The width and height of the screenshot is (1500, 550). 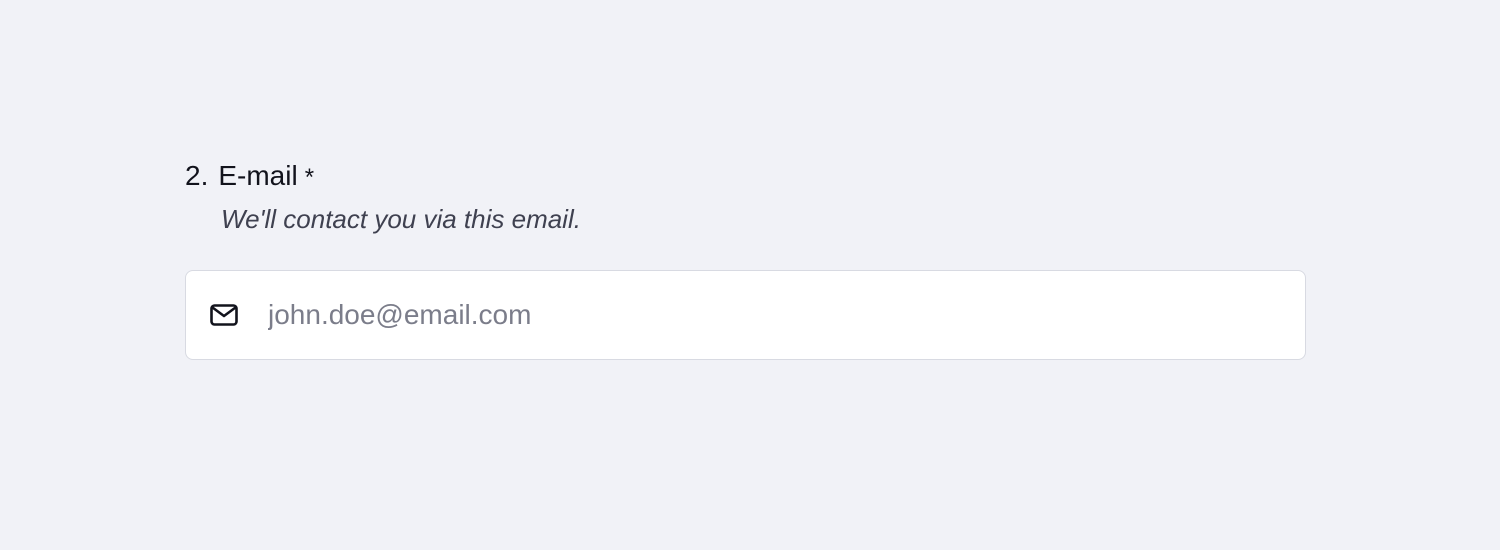 I want to click on question-hint: We'll contact you via this email., so click(x=401, y=219).